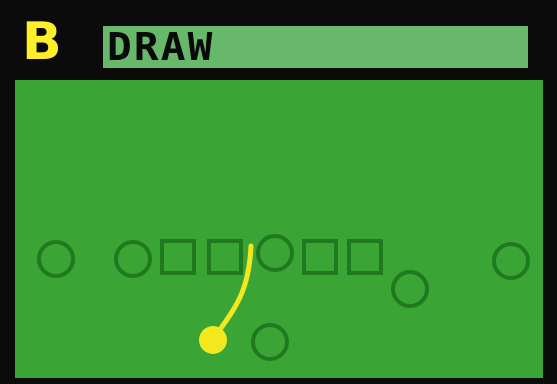 The image size is (557, 384). Describe the element at coordinates (213, 340) in the screenshot. I see `ball-carrier-marker` at that location.